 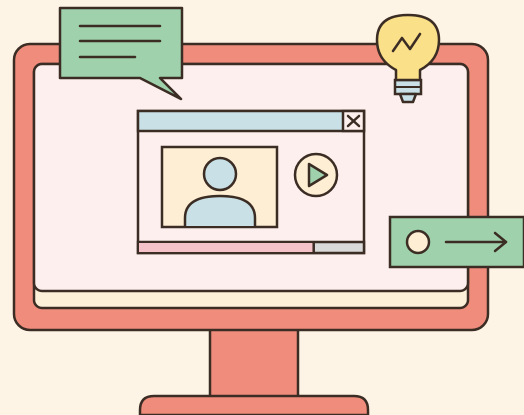 What do you see at coordinates (251, 121) in the screenshot?
I see `window-titlebar` at bounding box center [251, 121].